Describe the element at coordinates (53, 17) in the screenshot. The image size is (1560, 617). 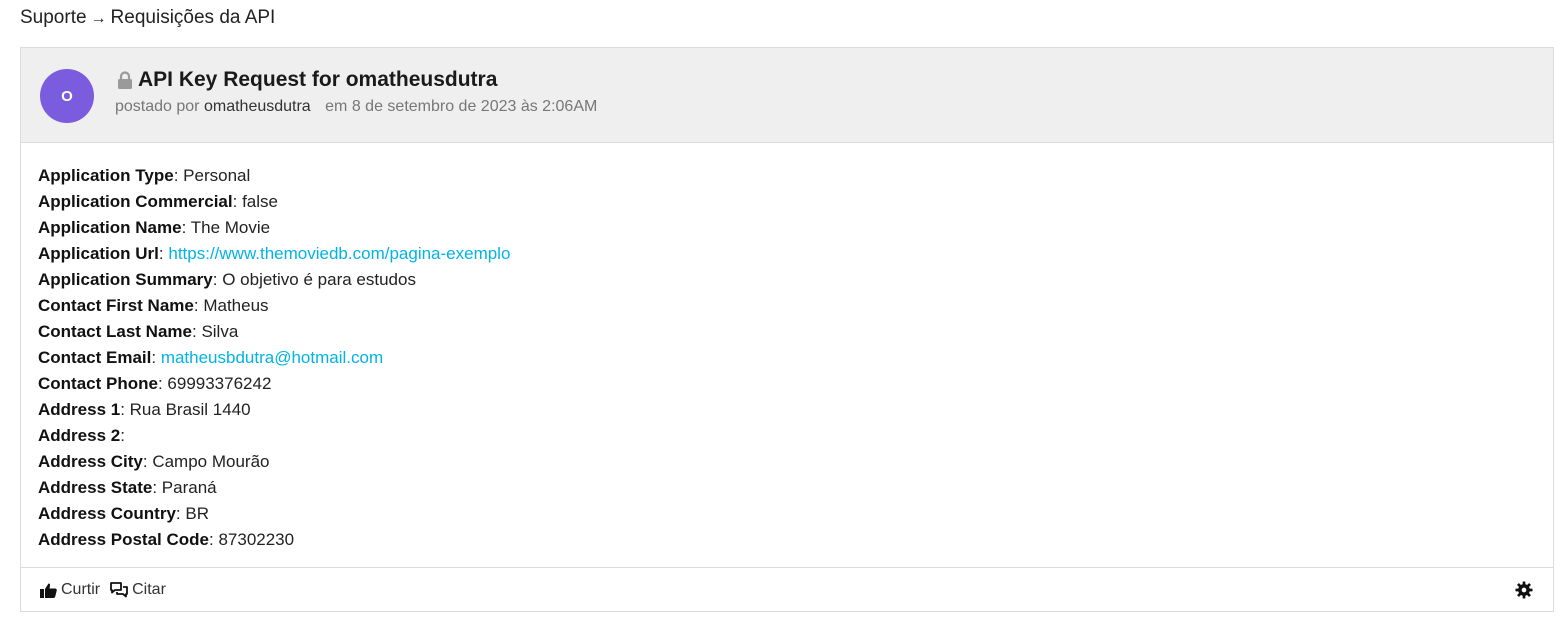
I see `breadcrumb-parent-link: Suporte` at that location.